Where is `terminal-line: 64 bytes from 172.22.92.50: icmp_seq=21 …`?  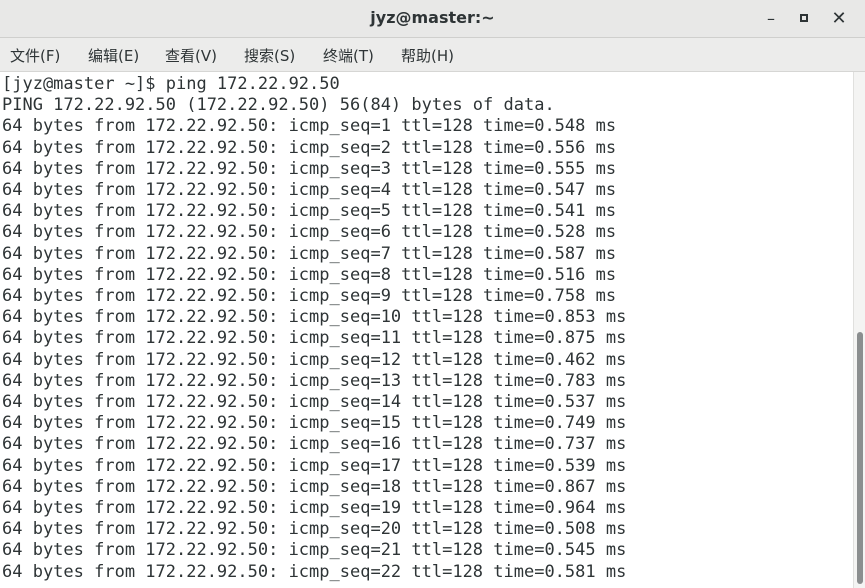 terminal-line: 64 bytes from 172.22.92.50: icmp_seq=21 … is located at coordinates (314, 550).